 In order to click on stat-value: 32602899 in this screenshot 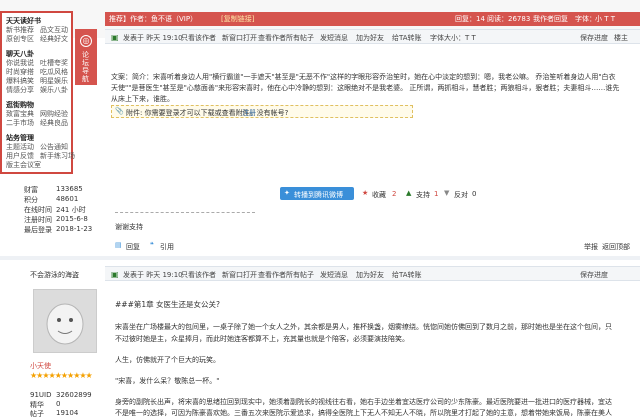, I will do `click(74, 395)`.